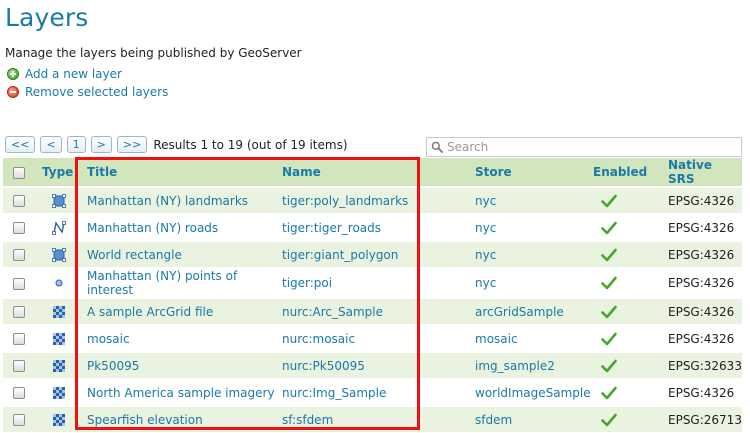  What do you see at coordinates (51, 144) in the screenshot?
I see `prev-page-button: <` at bounding box center [51, 144].